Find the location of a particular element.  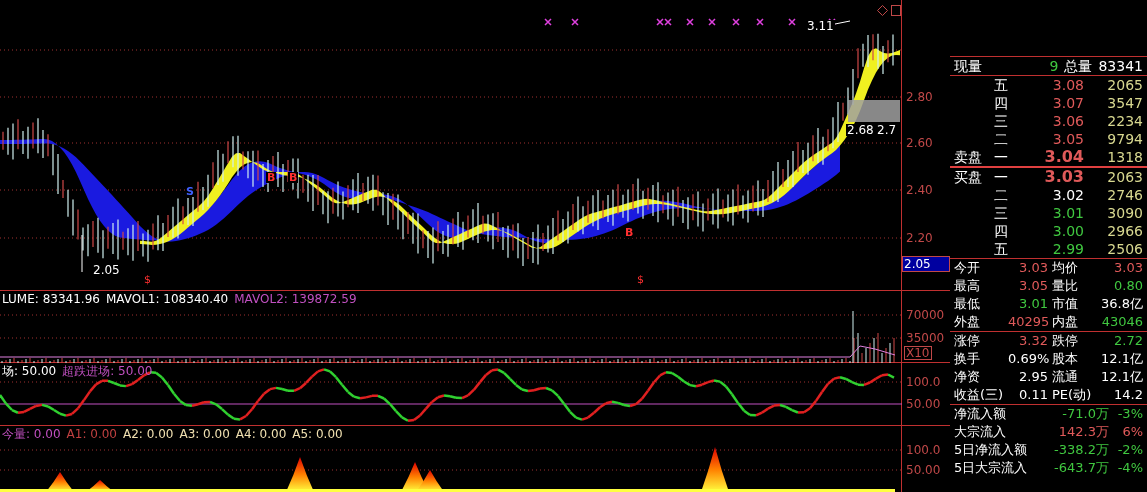

price-annotation: 2.7 is located at coordinates (887, 130).